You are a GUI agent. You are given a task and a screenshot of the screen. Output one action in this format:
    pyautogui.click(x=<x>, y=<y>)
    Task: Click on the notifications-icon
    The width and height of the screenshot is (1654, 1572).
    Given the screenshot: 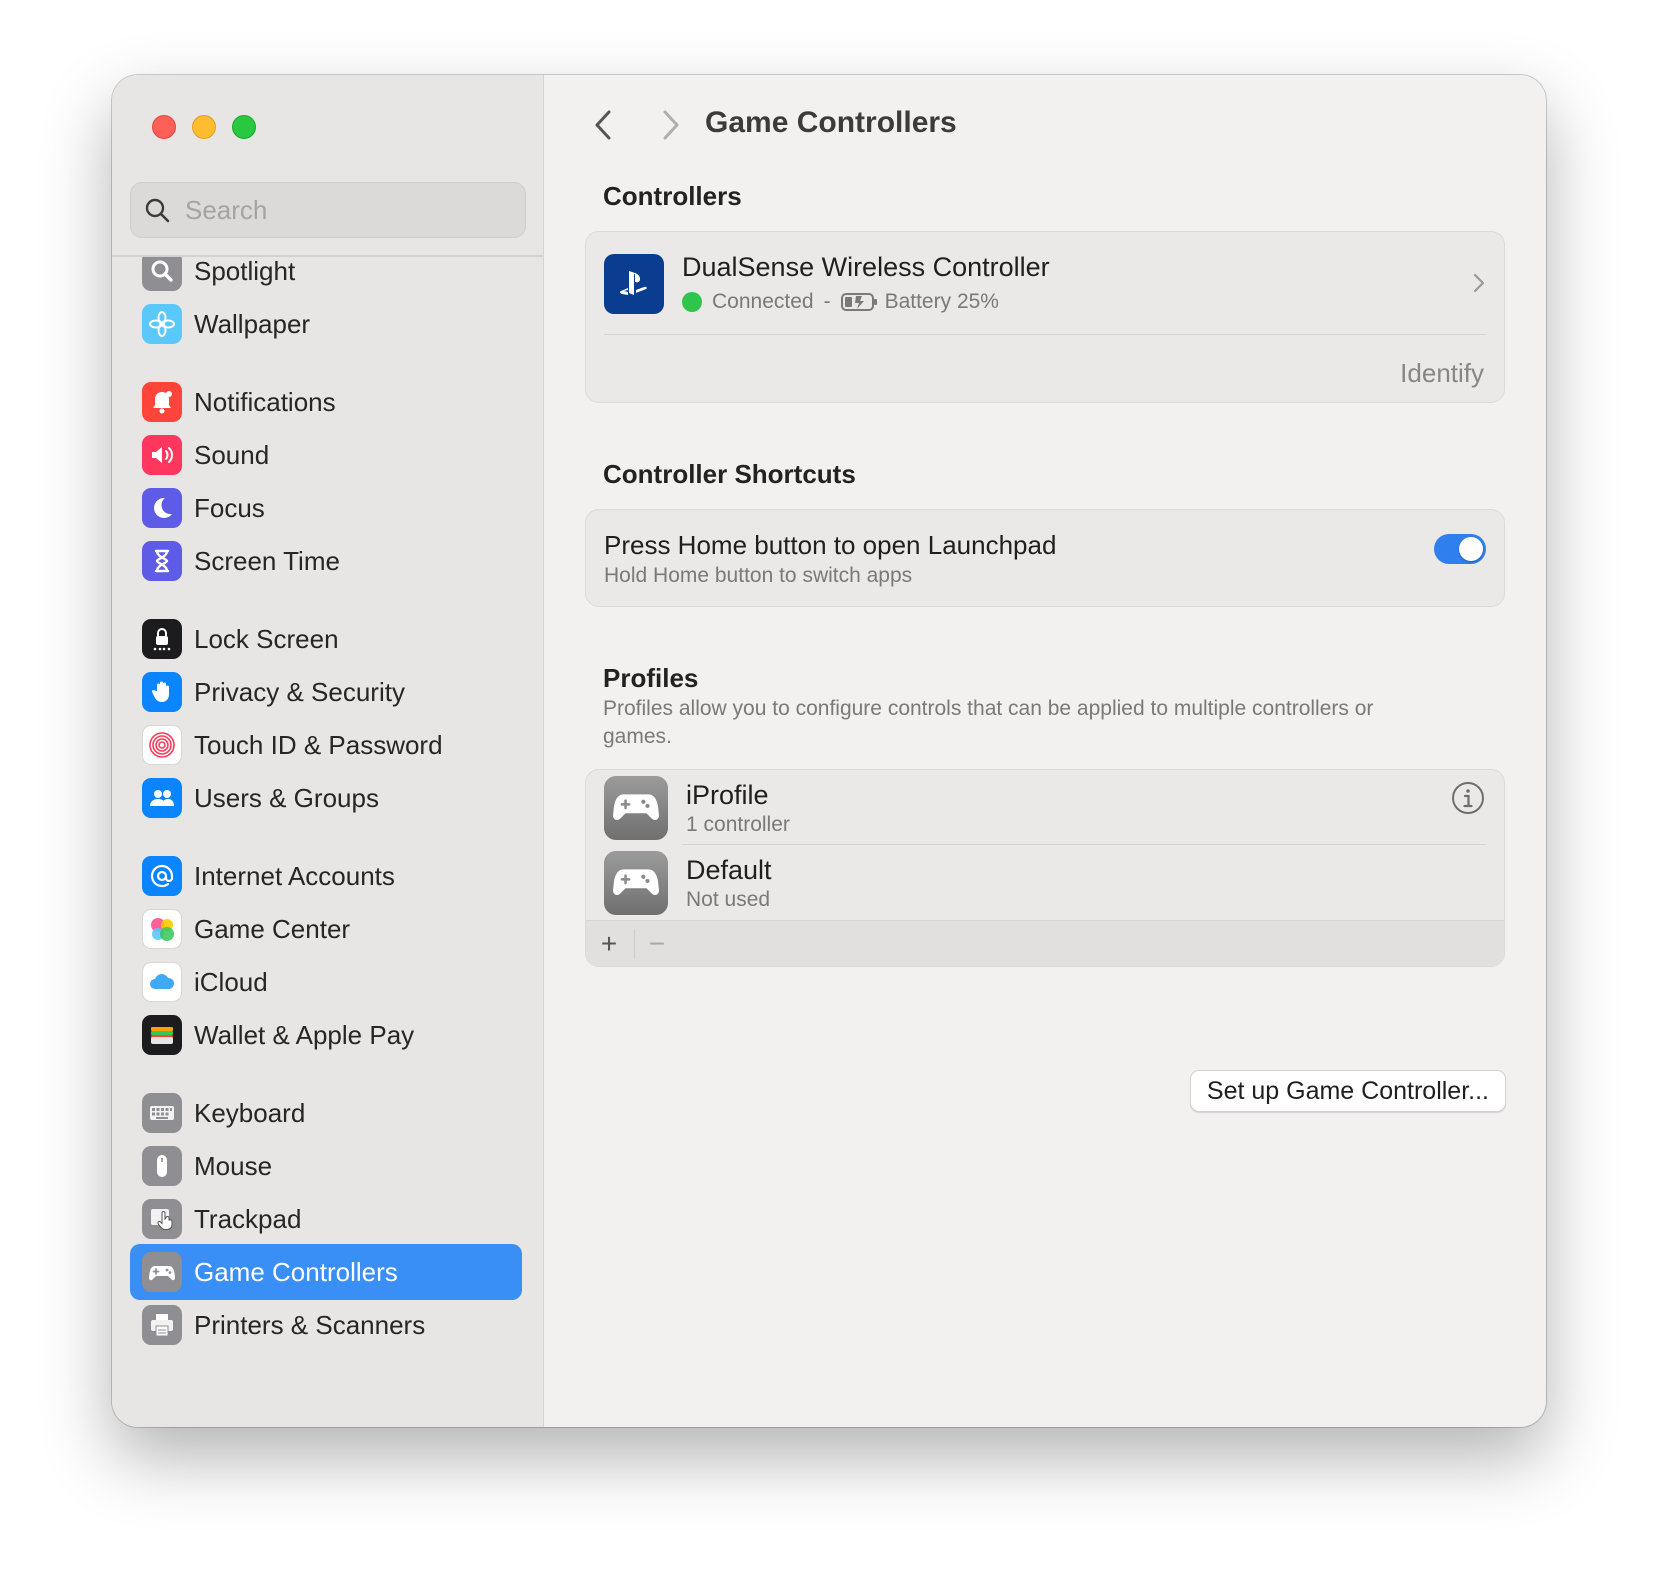 What is the action you would take?
    pyautogui.click(x=162, y=402)
    